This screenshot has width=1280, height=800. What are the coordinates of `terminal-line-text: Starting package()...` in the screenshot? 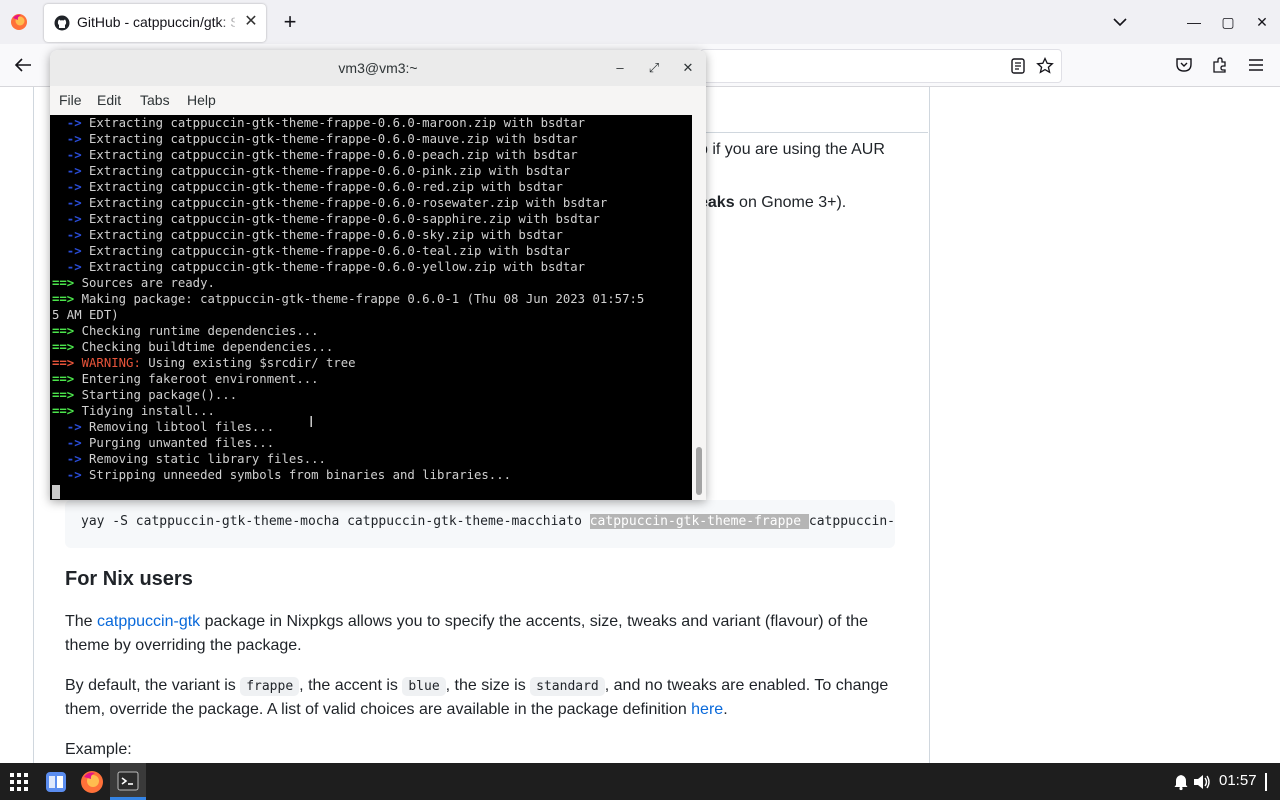 It's located at (159, 395).